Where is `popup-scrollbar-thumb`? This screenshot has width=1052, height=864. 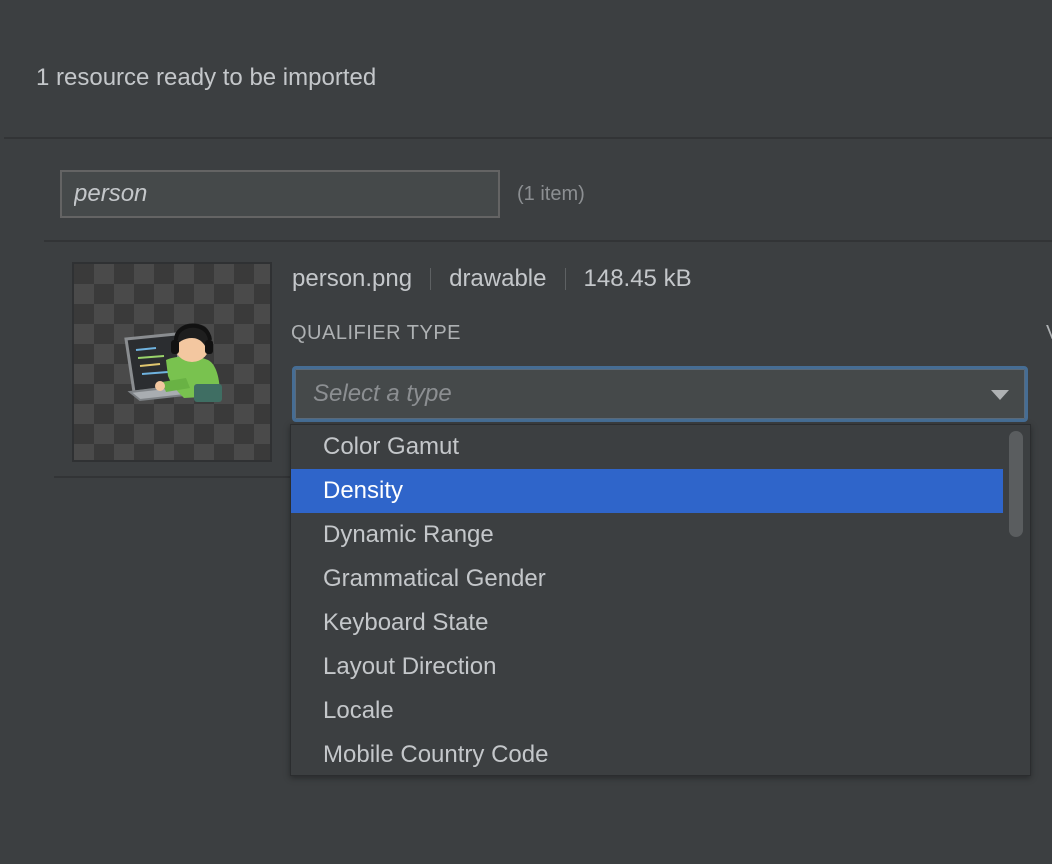 popup-scrollbar-thumb is located at coordinates (1016, 484).